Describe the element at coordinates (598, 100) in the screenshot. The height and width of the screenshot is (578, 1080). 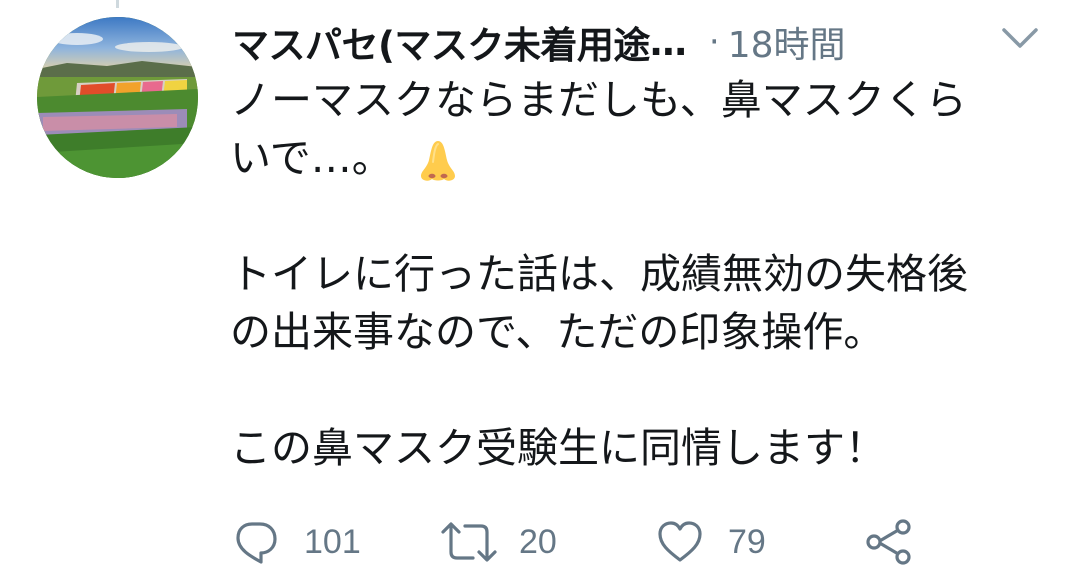
I see `text-line: ノーマスクならまだしも、鼻マスクくら` at that location.